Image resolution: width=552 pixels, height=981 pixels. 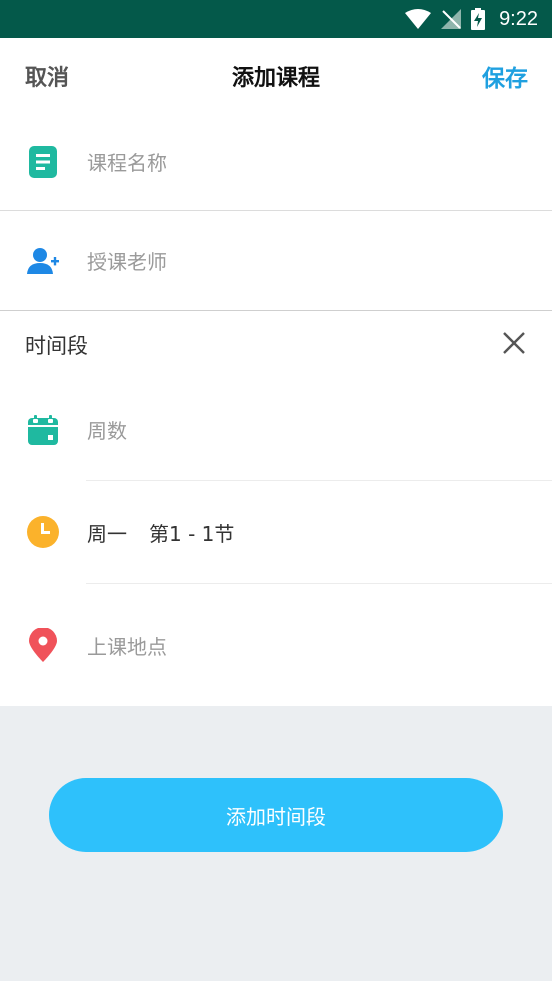 I want to click on wifi-icon, so click(x=418, y=19).